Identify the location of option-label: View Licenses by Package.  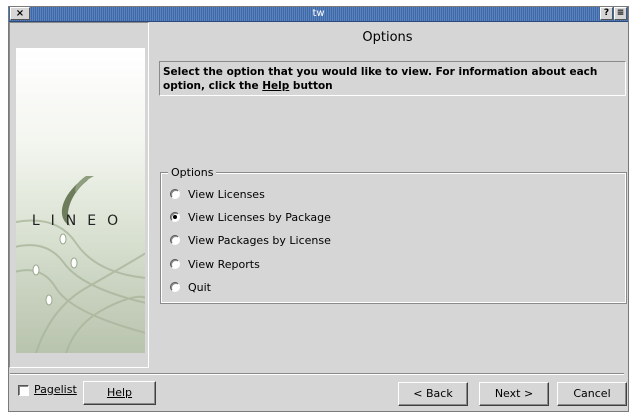
(259, 217).